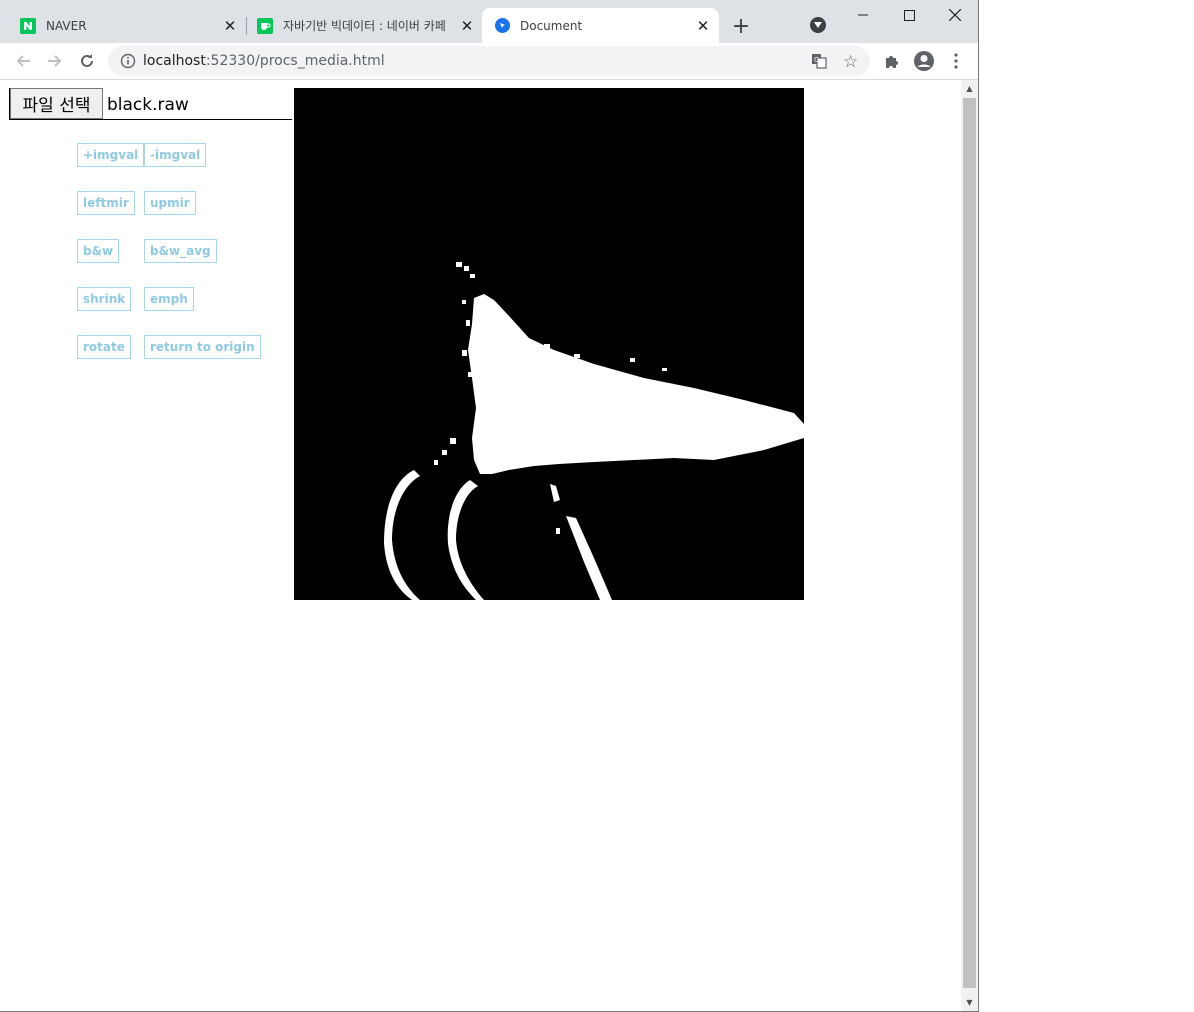 This screenshot has width=1194, height=1012. I want to click on scroll-up-arrow-icon: ▲, so click(969, 88).